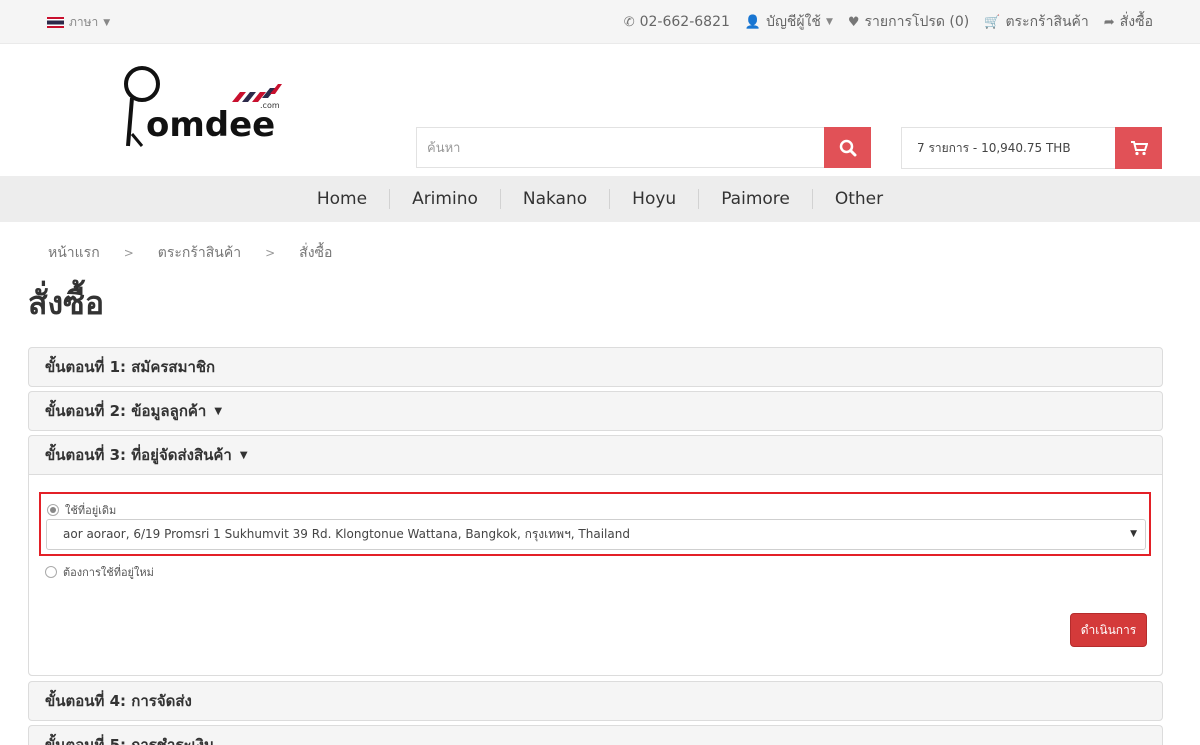  I want to click on heart-icon: ♥, so click(853, 22).